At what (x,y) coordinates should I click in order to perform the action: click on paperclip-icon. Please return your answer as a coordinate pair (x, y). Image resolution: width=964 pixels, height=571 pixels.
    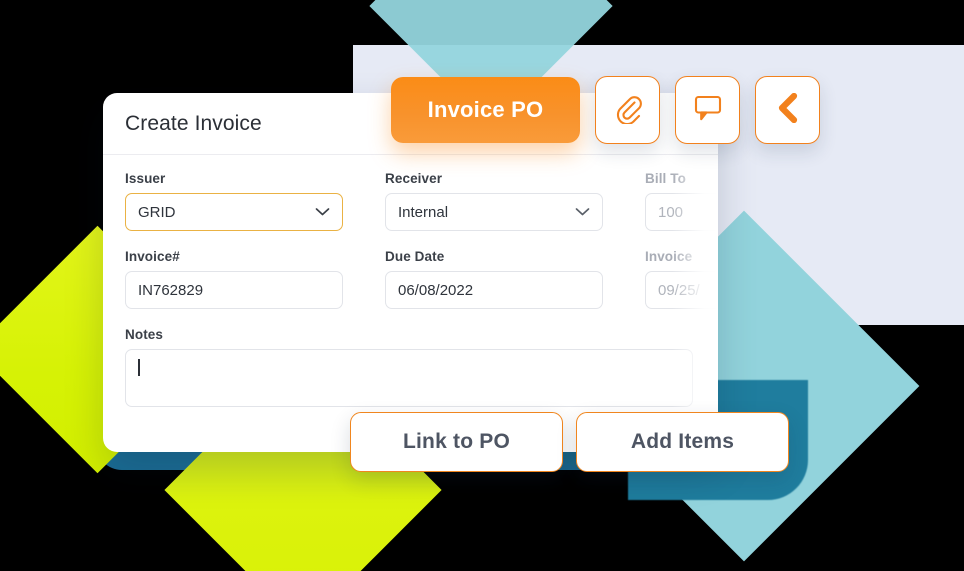
    Looking at the image, I should click on (628, 110).